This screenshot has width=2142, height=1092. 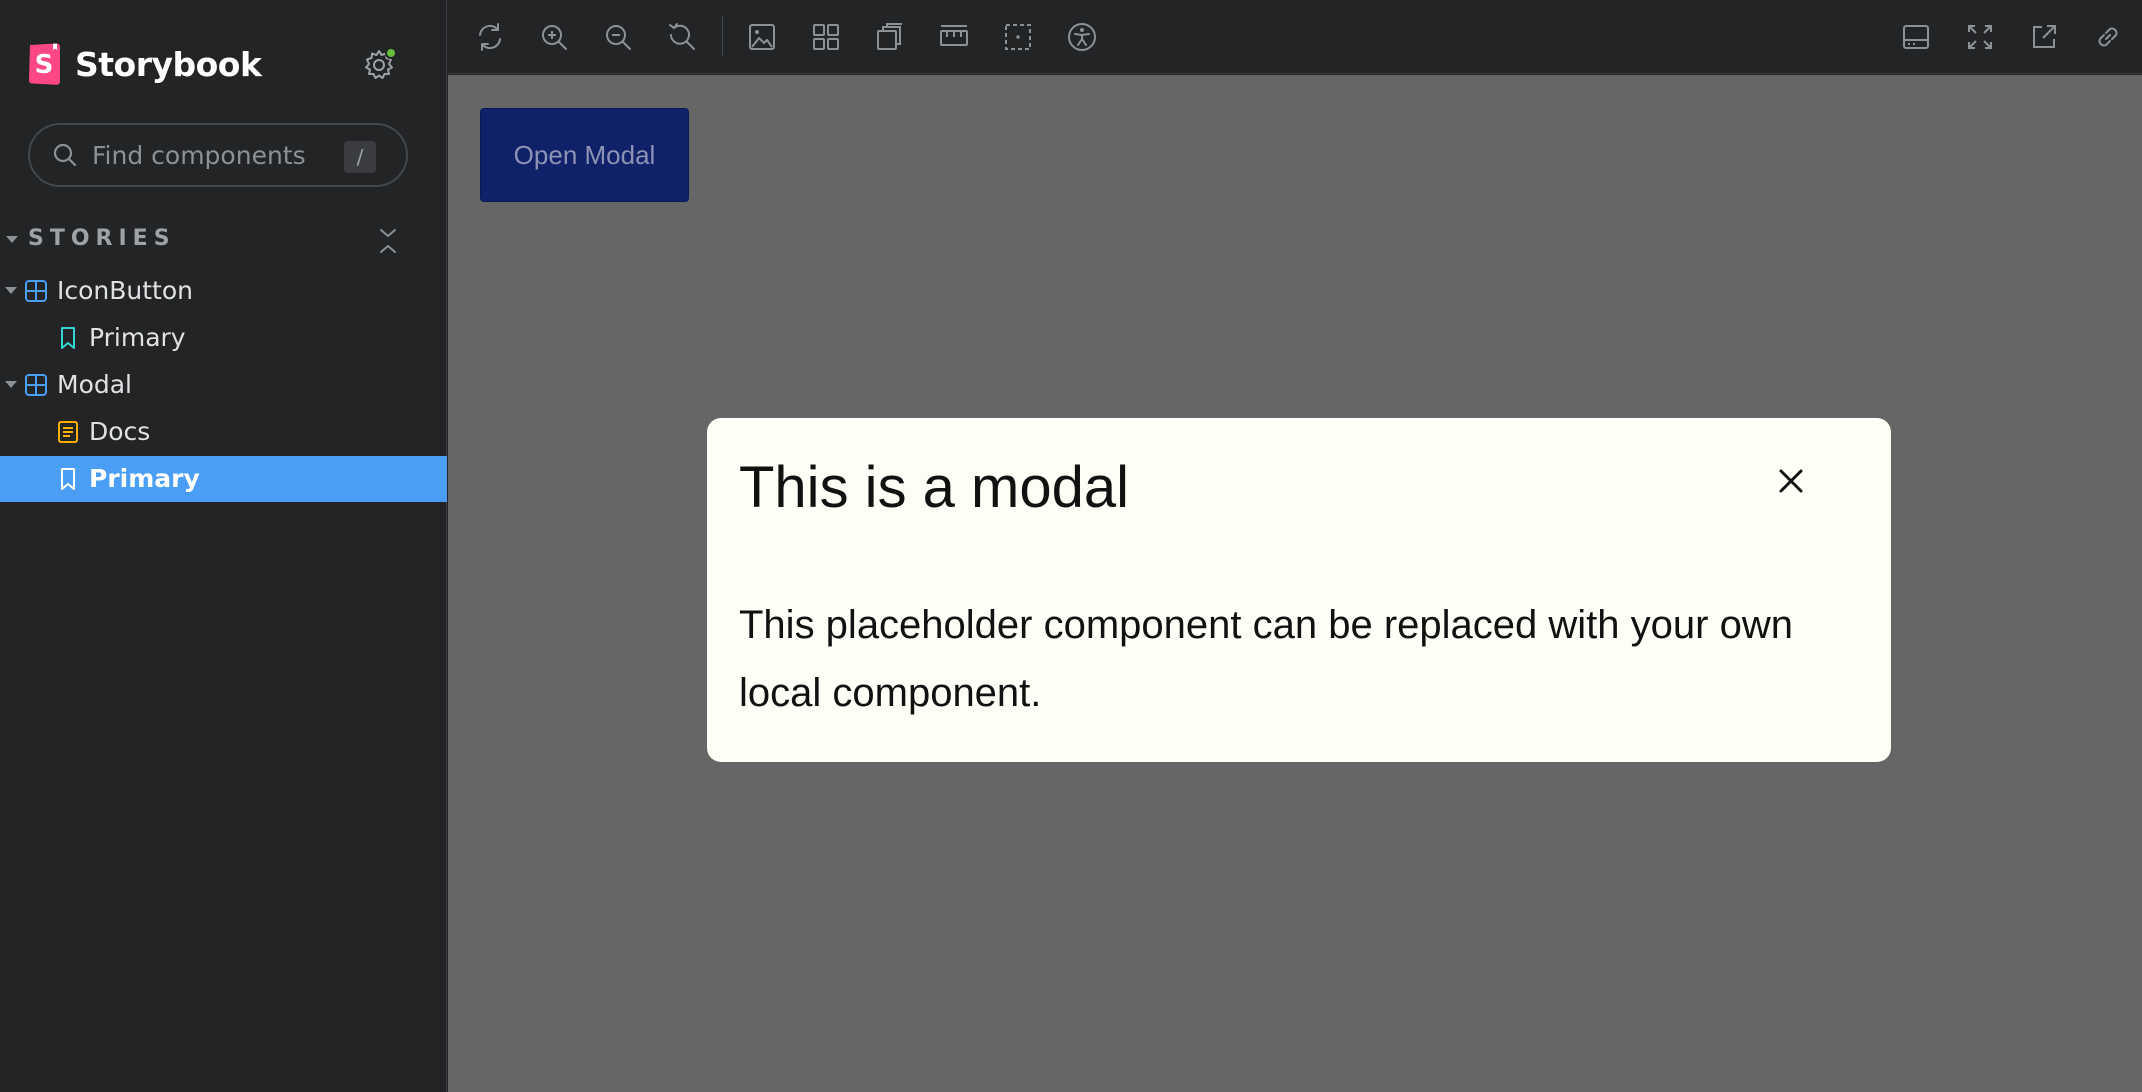 I want to click on open-new-tab-icon, so click(x=2044, y=37).